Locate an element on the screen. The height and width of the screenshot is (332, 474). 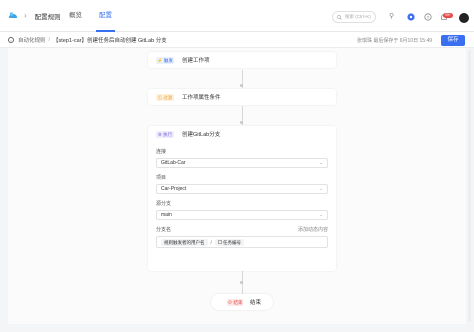
condition-tag: ⚠ 过滤 is located at coordinates (165, 97).